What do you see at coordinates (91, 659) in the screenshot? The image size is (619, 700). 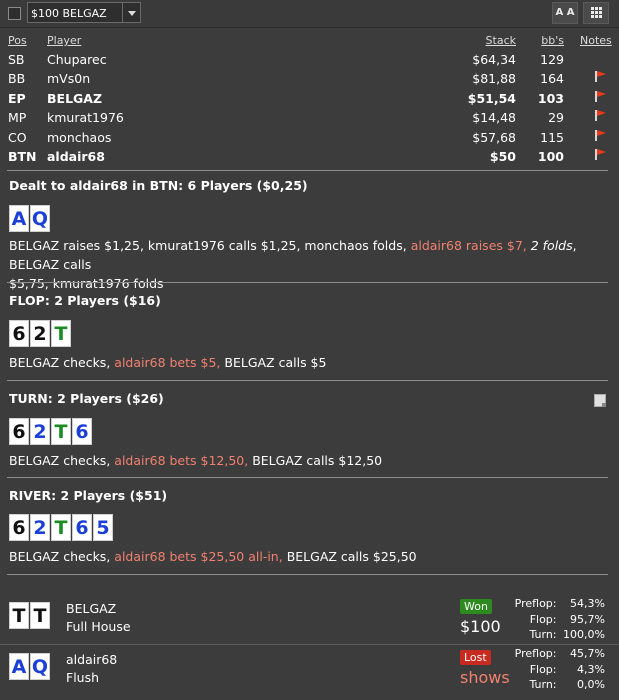 I see `result-player: aldair68` at bounding box center [91, 659].